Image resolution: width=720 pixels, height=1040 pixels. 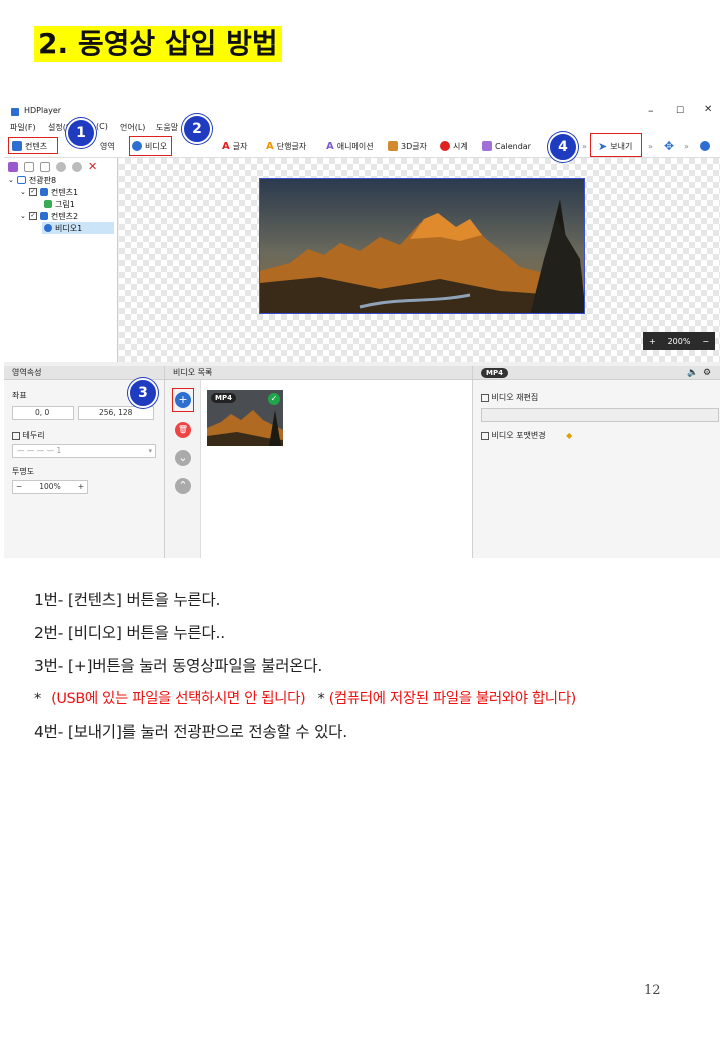 What do you see at coordinates (48, 204) in the screenshot?
I see `image-icon` at bounding box center [48, 204].